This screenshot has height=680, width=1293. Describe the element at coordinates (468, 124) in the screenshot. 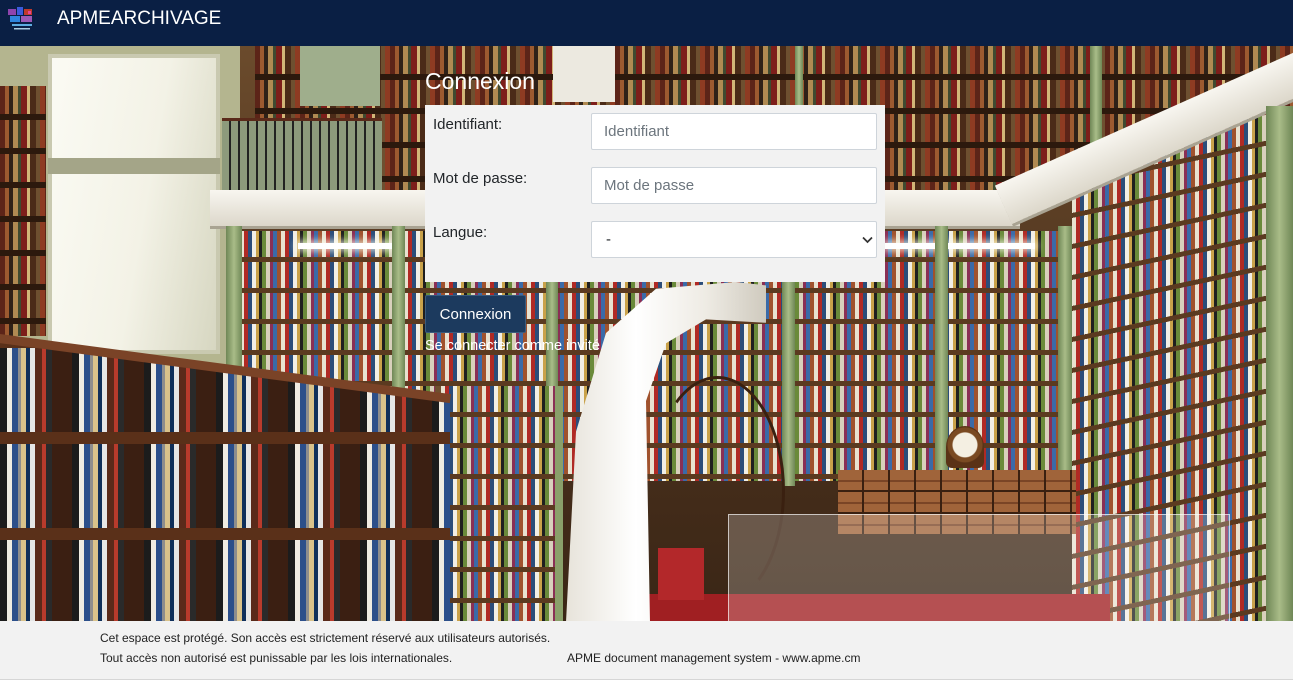

I see `username-label: Identifiant:` at that location.